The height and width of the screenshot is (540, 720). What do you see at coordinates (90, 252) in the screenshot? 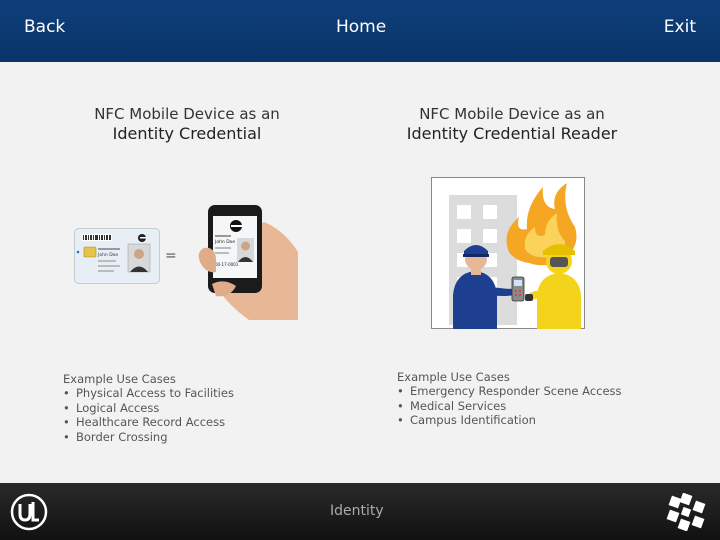
I see `chip-icon` at bounding box center [90, 252].